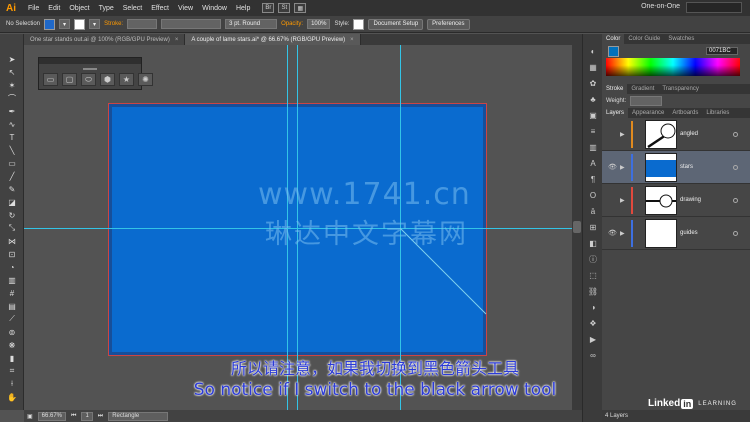 This screenshot has width=750, height=422. What do you see at coordinates (69, 79) in the screenshot?
I see `rounded-rectangle-icon: ▢` at bounding box center [69, 79].